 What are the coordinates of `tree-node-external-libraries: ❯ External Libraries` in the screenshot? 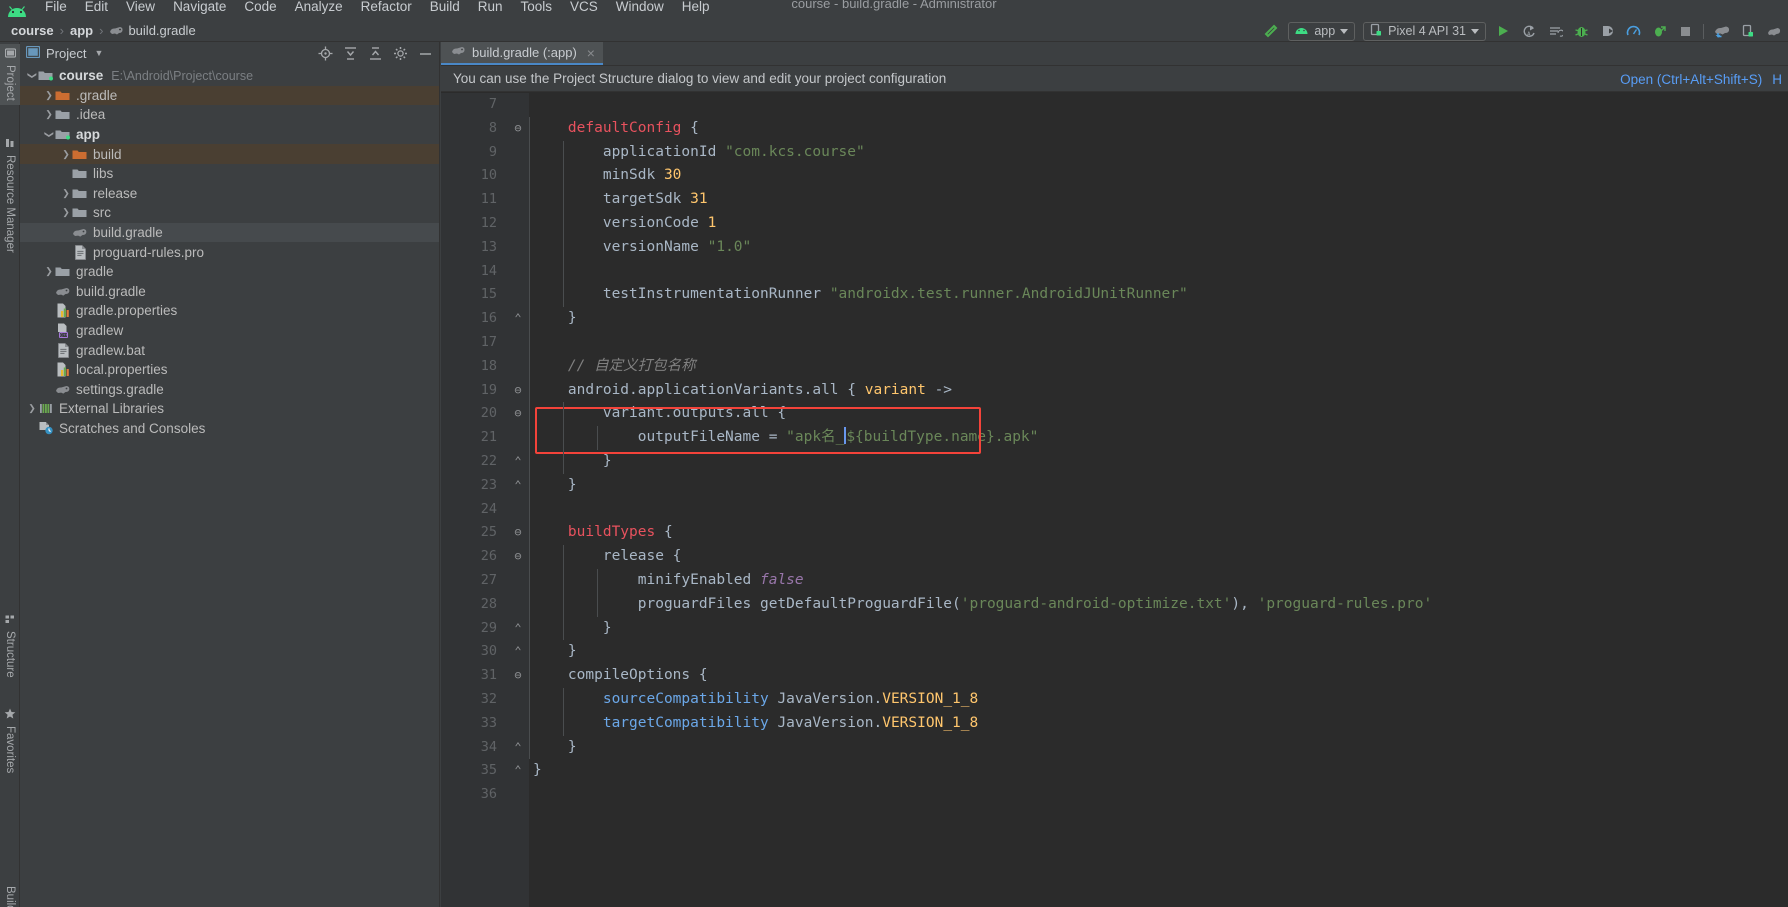 It's located at (229, 409).